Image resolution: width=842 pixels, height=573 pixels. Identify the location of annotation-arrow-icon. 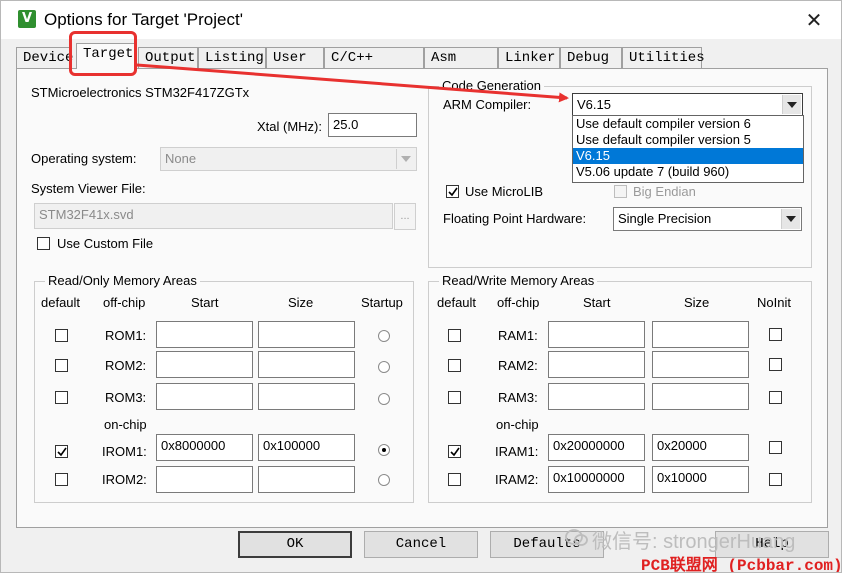
(352, 83).